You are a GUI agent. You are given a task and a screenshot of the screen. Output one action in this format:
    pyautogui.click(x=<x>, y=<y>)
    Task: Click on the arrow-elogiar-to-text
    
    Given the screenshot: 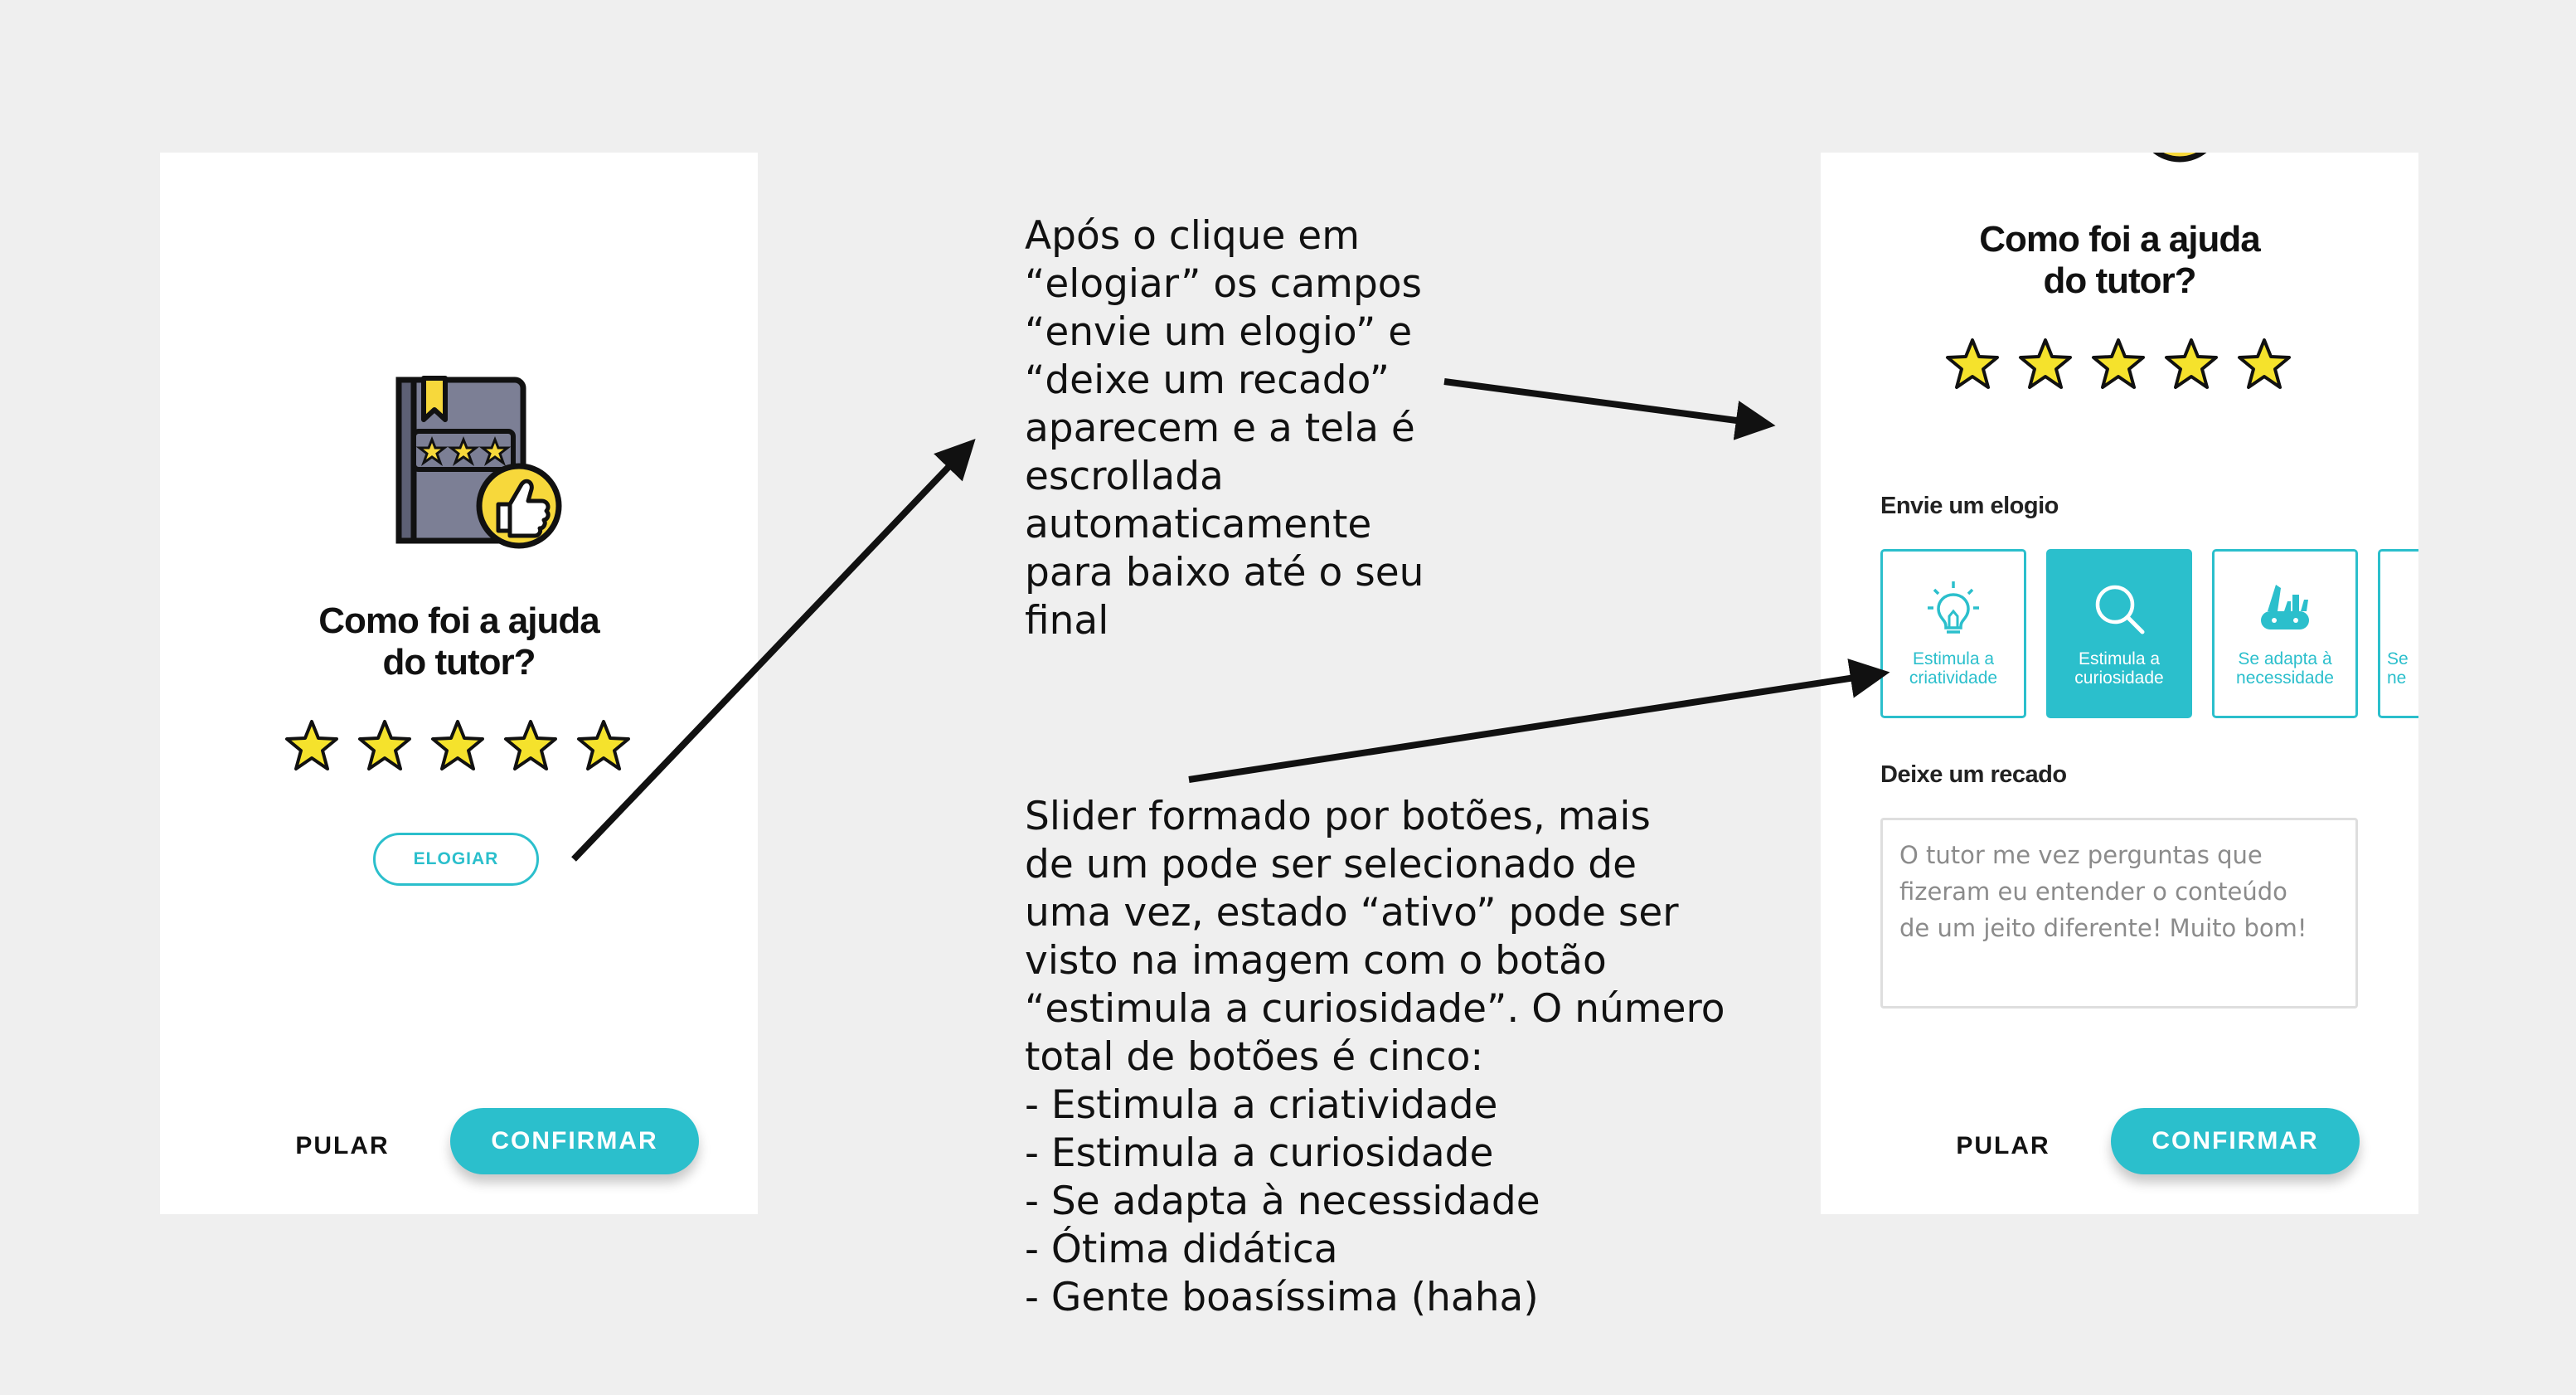 What is the action you would take?
    pyautogui.click(x=773, y=650)
    